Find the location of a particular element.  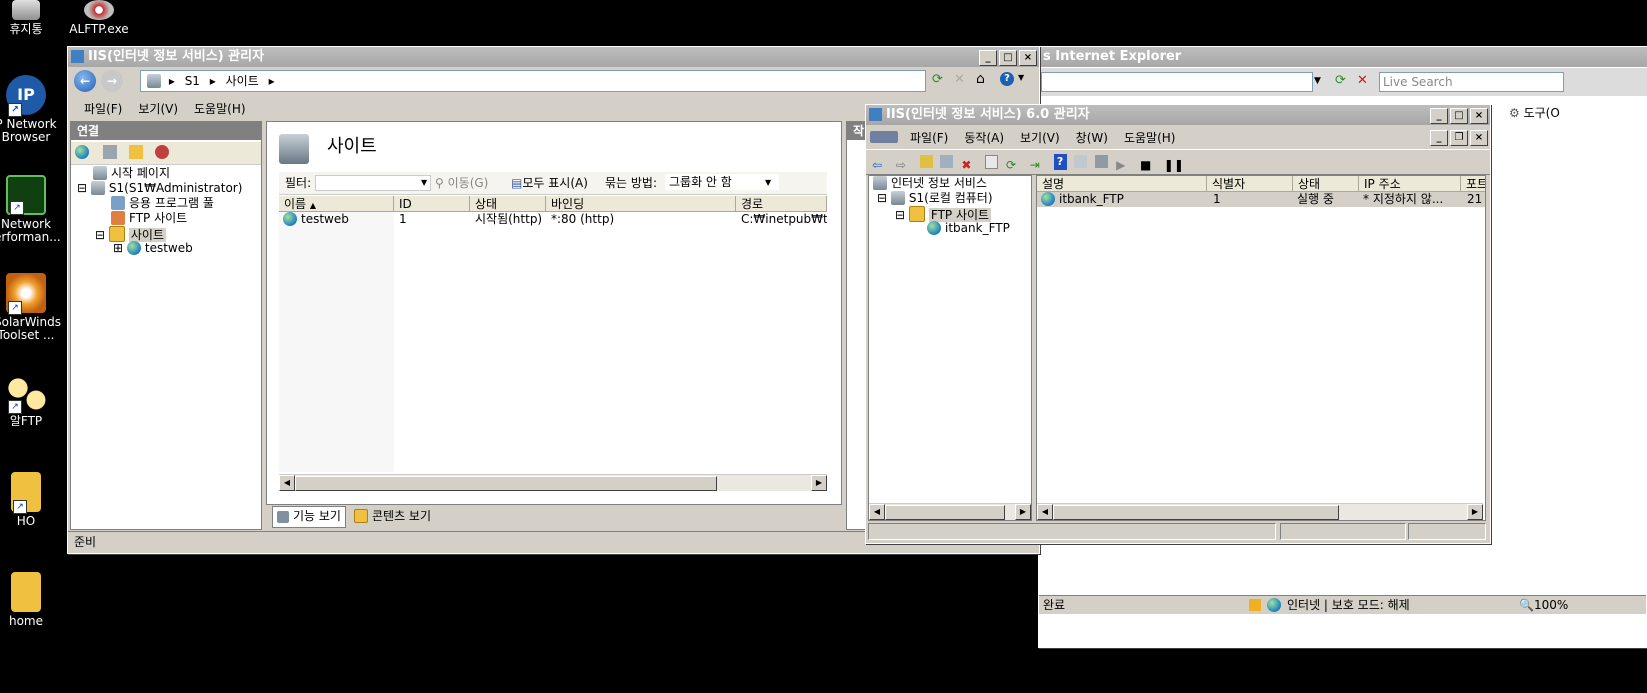

content-view-tab: 콘텐츠 보기 is located at coordinates (392, 517).